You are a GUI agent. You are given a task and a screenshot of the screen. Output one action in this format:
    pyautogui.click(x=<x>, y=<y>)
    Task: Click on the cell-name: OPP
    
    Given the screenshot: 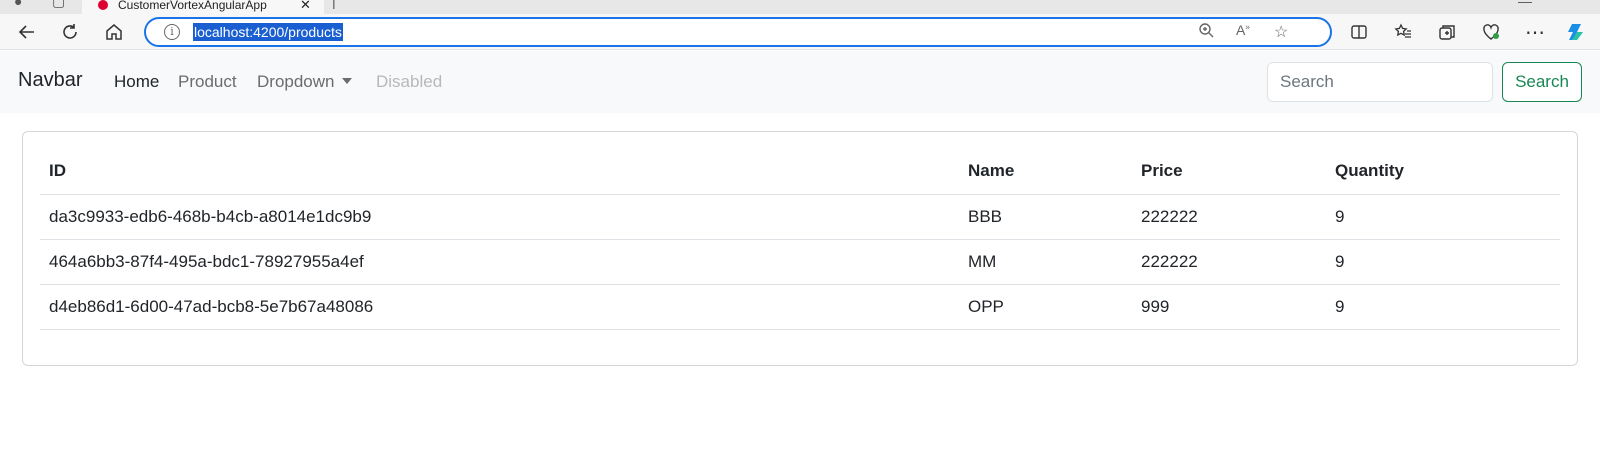 What is the action you would take?
    pyautogui.click(x=1045, y=307)
    